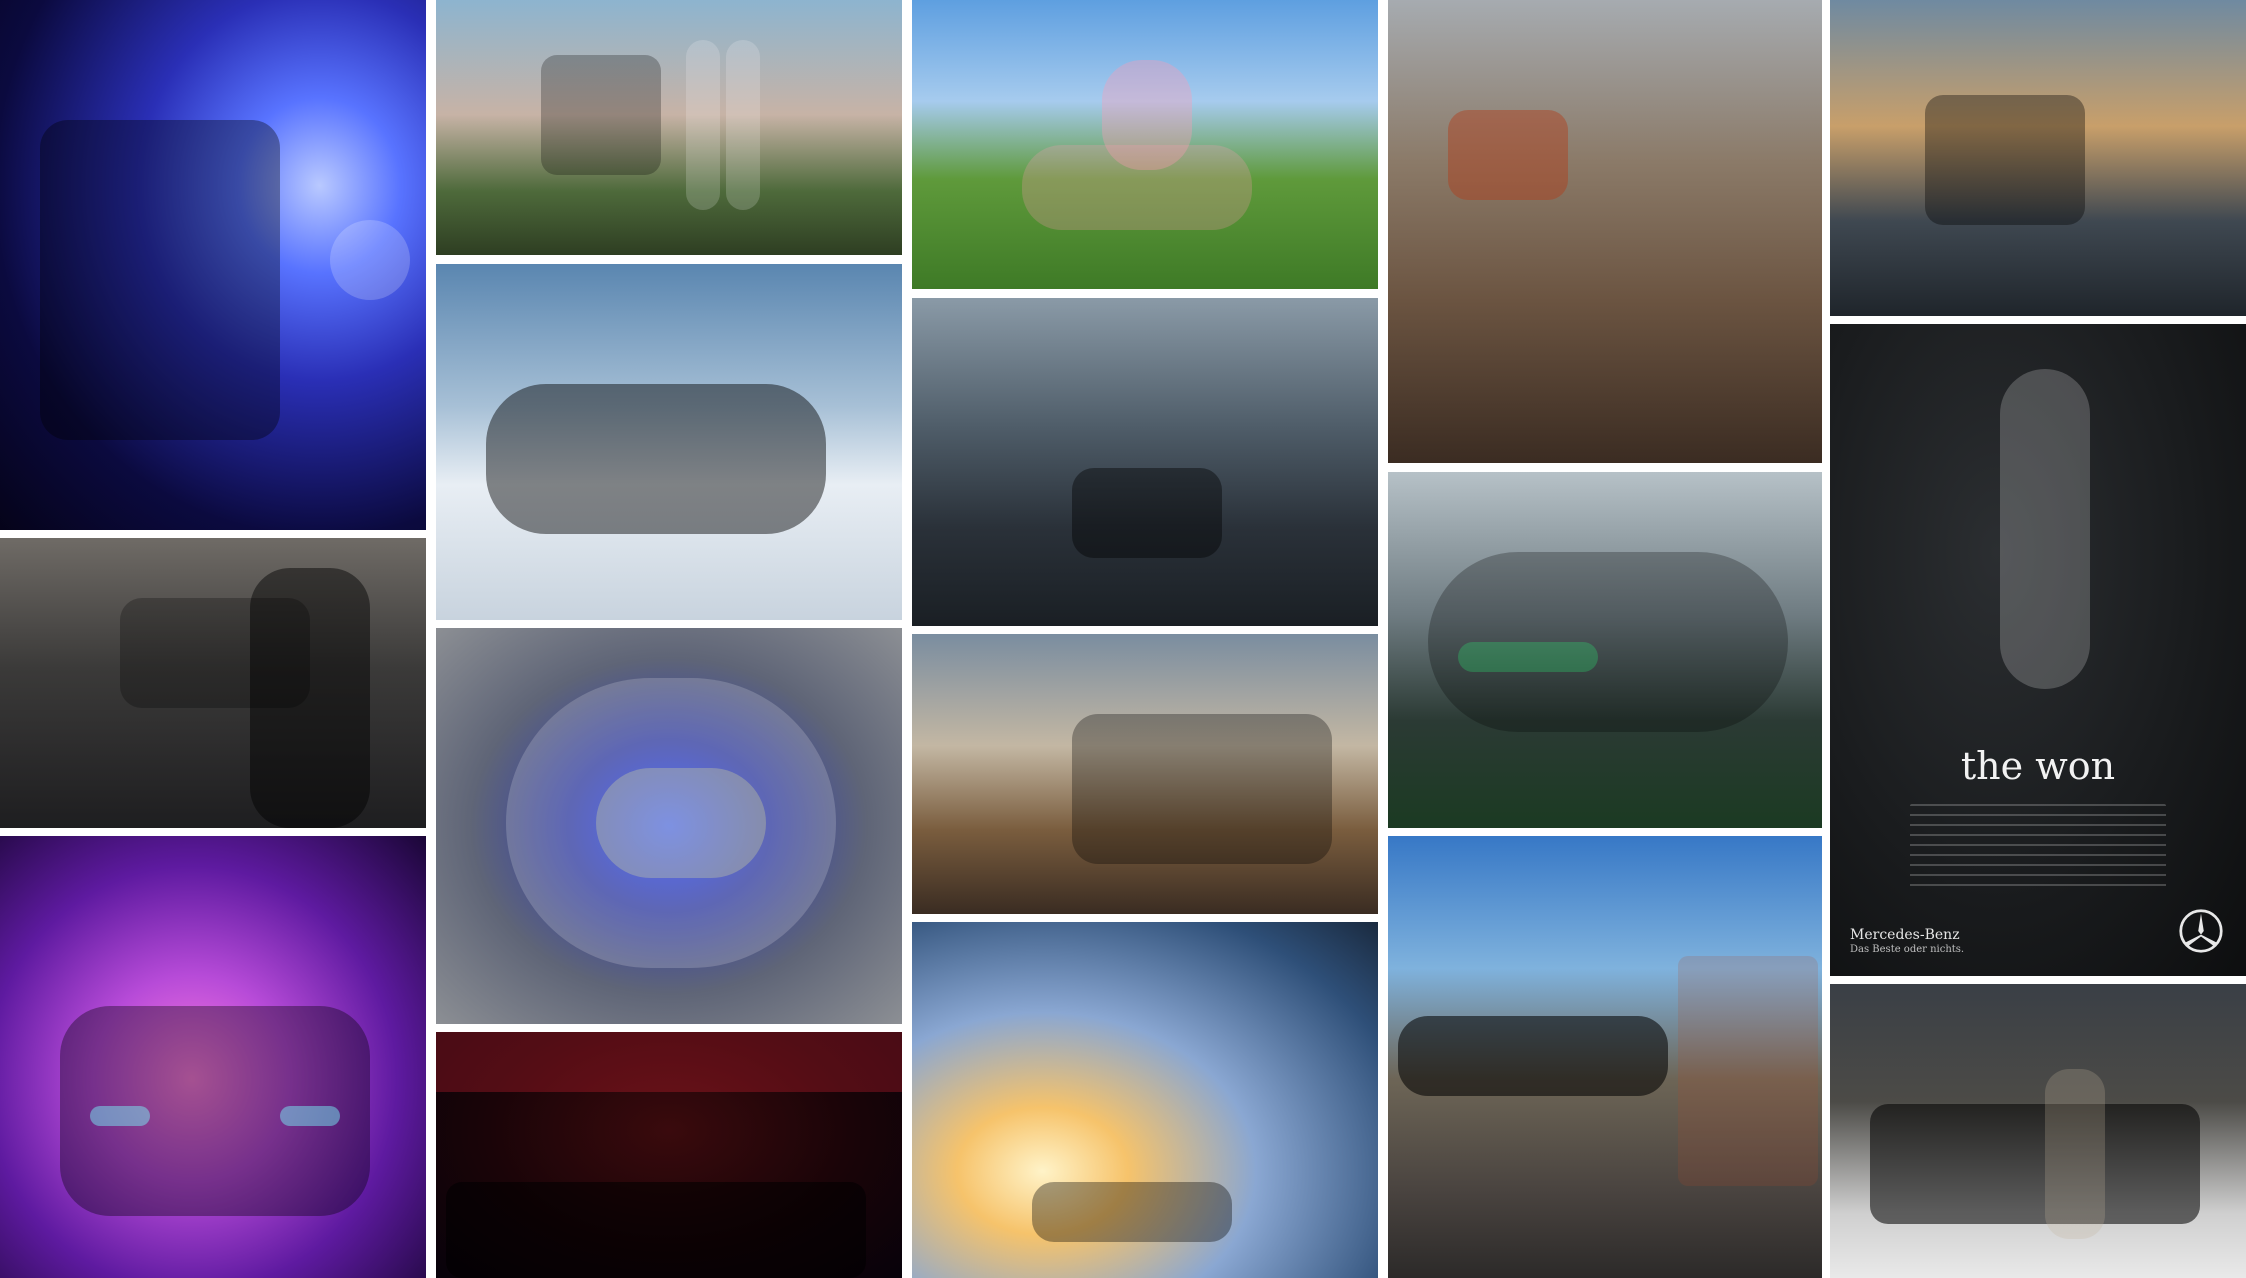 This screenshot has width=2246, height=1278. Describe the element at coordinates (1907, 949) in the screenshot. I see `ad-tagline: Das Beste oder nichts.` at that location.